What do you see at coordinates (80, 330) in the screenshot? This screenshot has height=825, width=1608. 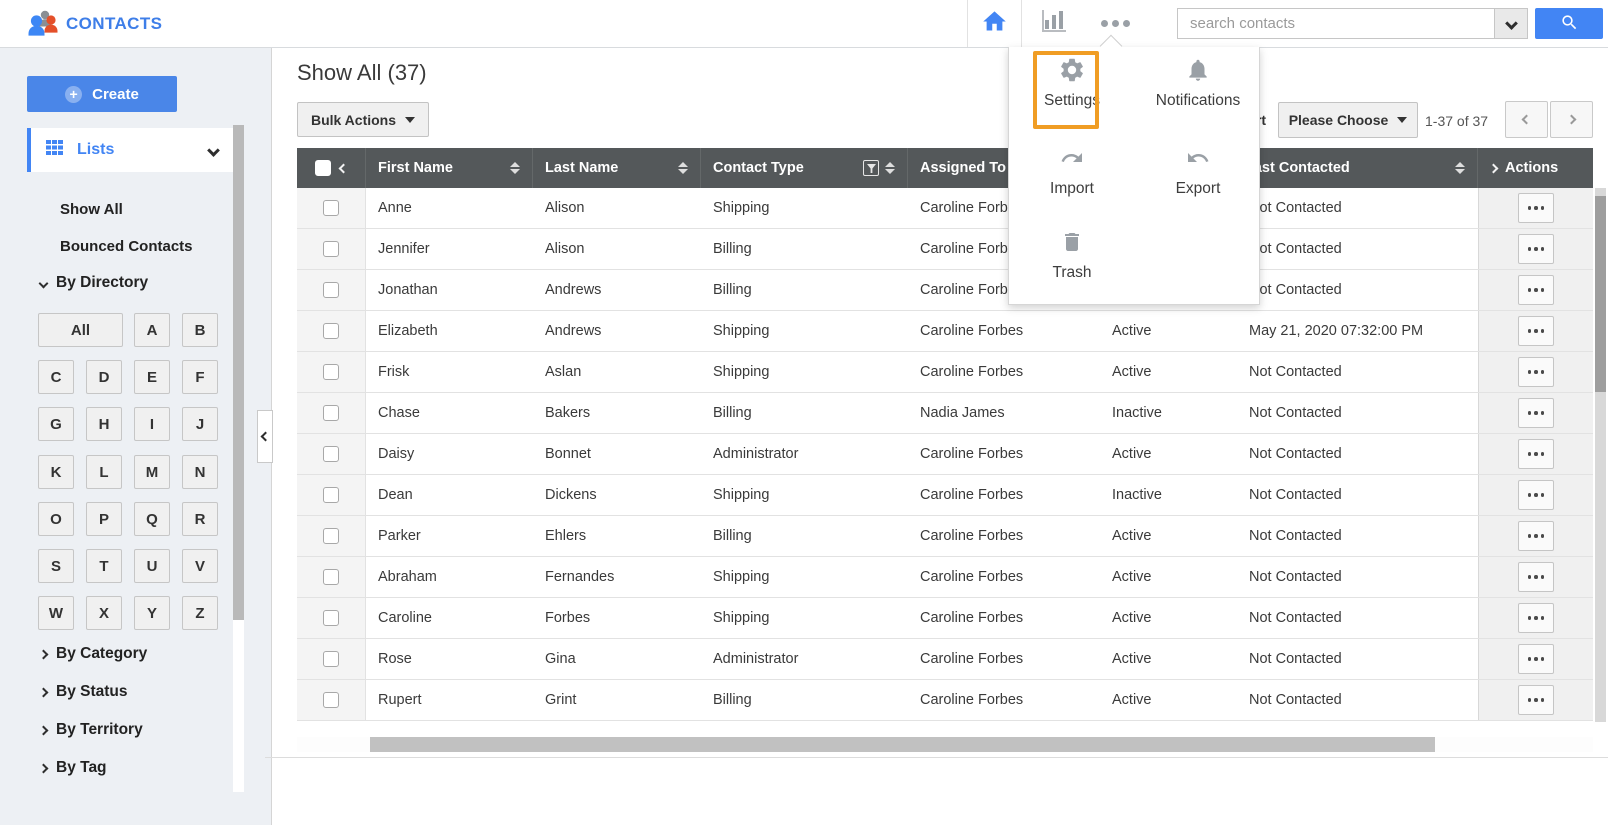 I see `directory-letter-all: All` at bounding box center [80, 330].